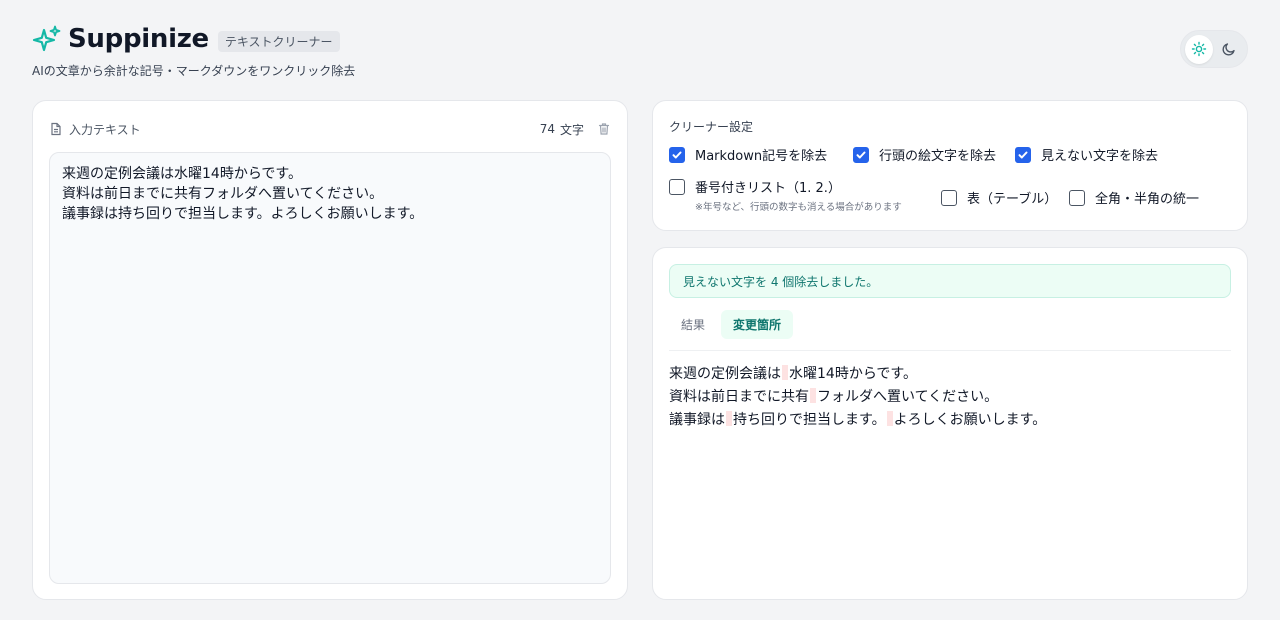 The height and width of the screenshot is (620, 1280). Describe the element at coordinates (194, 71) in the screenshot. I see `app-subtitle: AIの文章から余計な記号・マークダウンをワンクリック除去` at that location.